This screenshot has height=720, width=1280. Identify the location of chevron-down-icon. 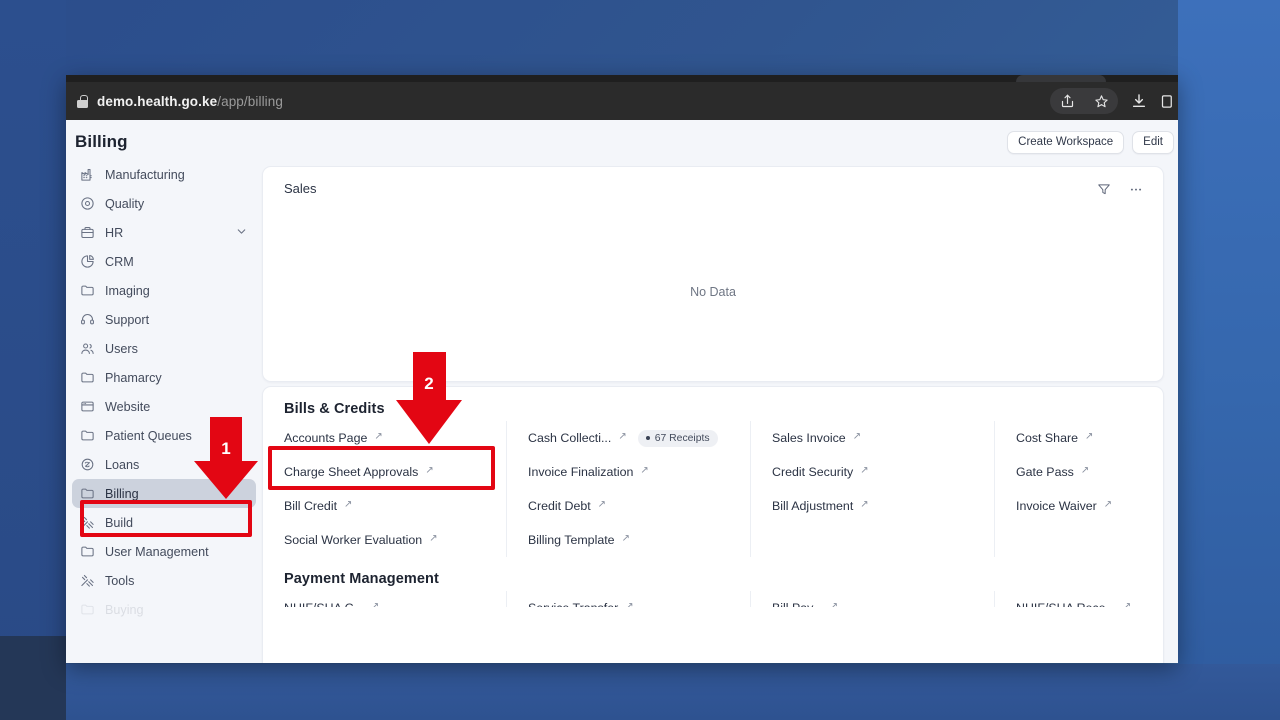
(241, 233).